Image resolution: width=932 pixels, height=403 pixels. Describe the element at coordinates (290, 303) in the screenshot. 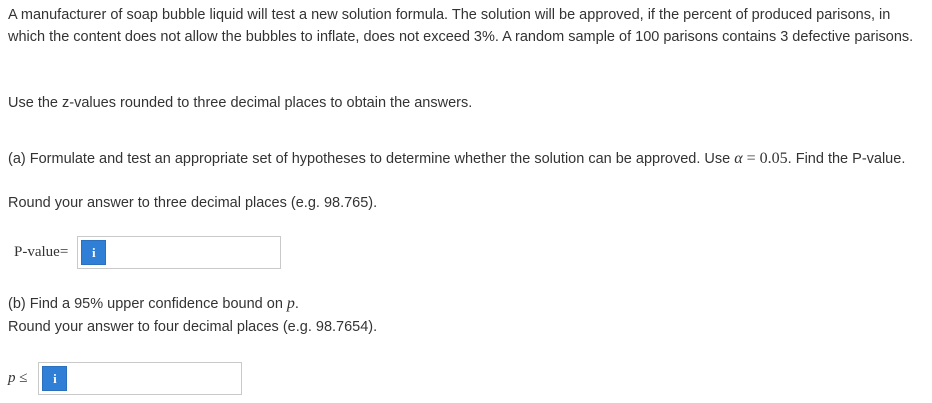

I see `p-symbol: p` at that location.